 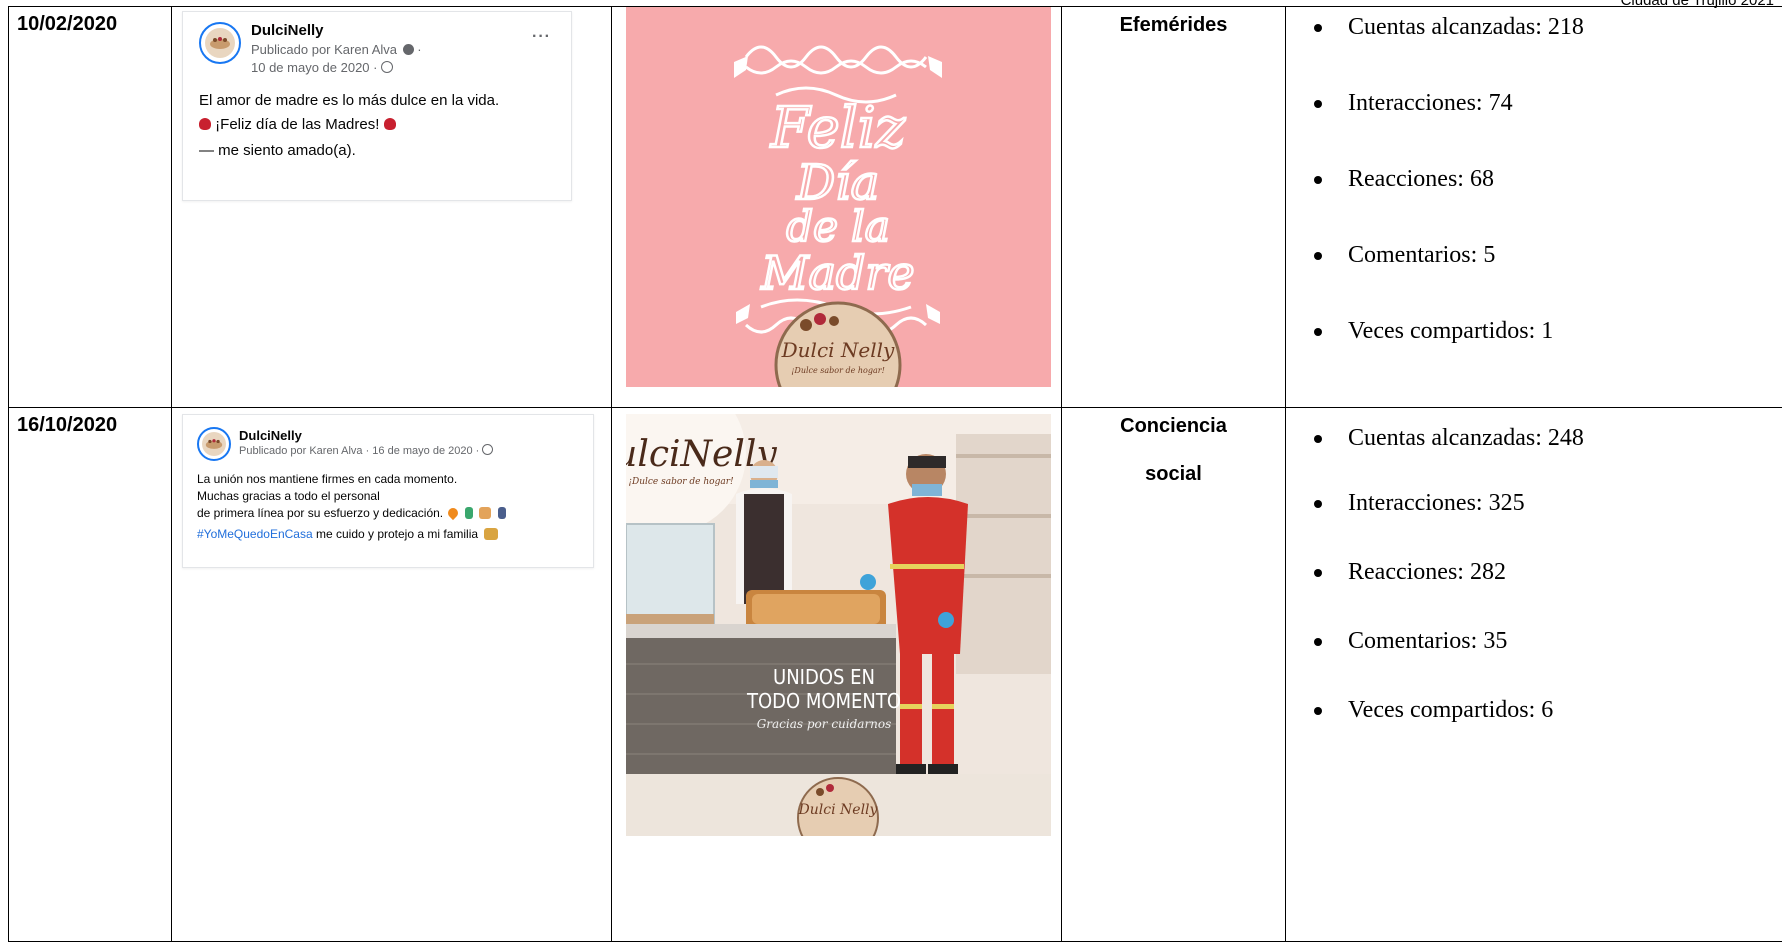 I want to click on post-theme: Efemérides, so click(x=1173, y=22).